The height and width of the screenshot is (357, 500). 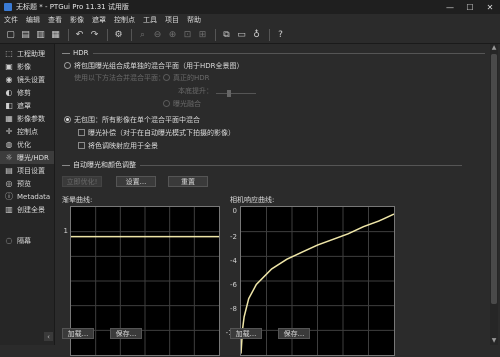 What do you see at coordinates (9, 183) in the screenshot?
I see `sidebar-item-icon: ◎` at bounding box center [9, 183].